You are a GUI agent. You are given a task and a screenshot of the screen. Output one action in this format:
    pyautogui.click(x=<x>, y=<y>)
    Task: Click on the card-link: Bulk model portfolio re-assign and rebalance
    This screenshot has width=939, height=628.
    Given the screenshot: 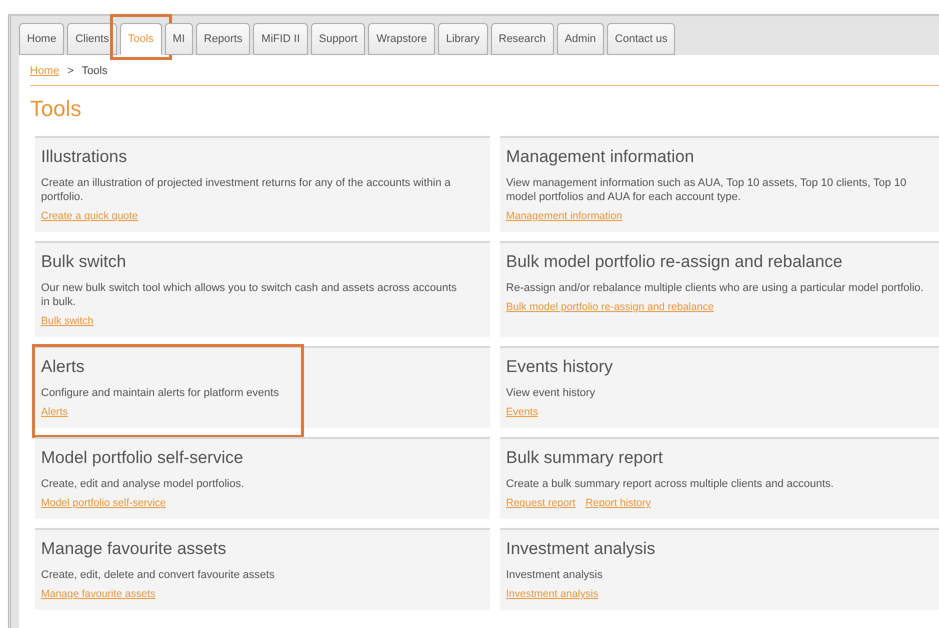 What is the action you would take?
    pyautogui.click(x=610, y=307)
    